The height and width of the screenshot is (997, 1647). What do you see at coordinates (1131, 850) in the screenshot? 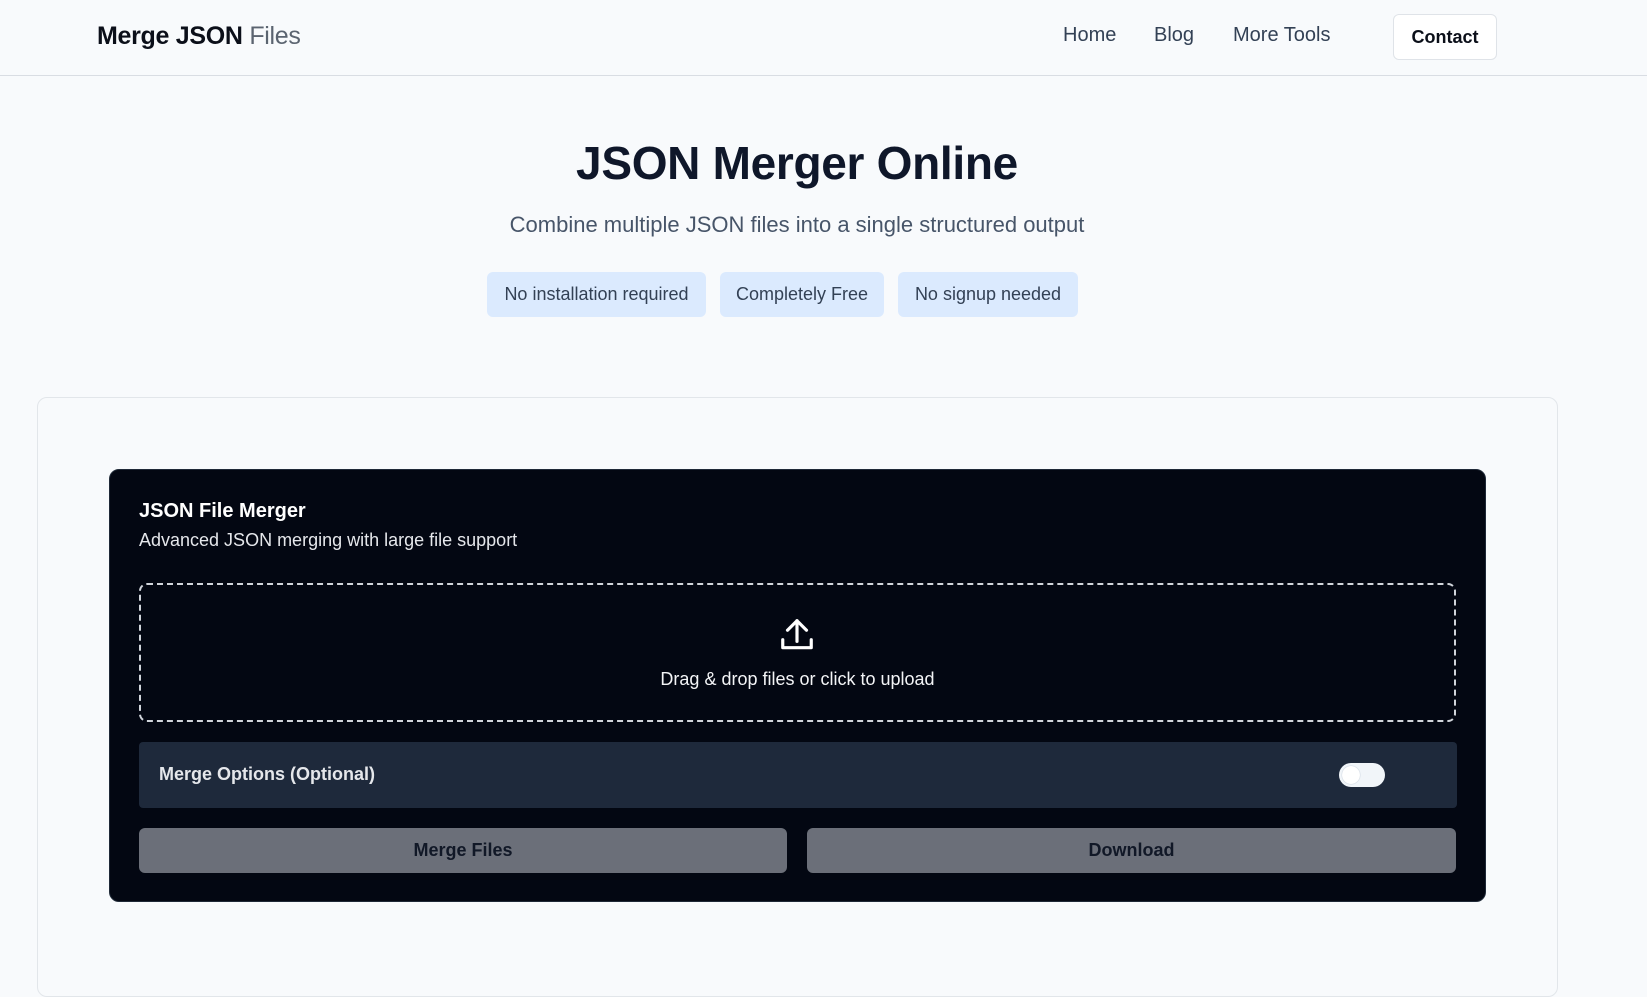
I see `download-button: Download` at bounding box center [1131, 850].